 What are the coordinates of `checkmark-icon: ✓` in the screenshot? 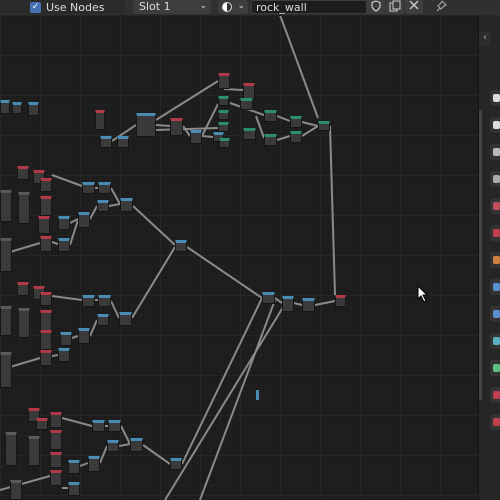 It's located at (35, 7).